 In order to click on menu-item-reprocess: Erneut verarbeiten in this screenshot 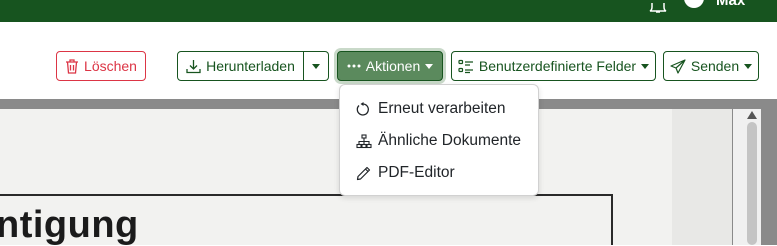, I will do `click(439, 109)`.